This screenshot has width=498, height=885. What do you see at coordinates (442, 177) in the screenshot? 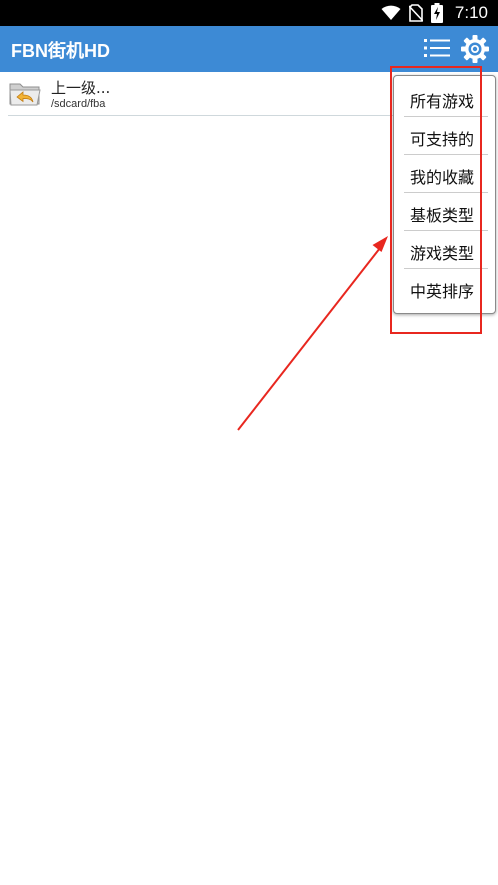
I see `menu-item-label: 我的收藏` at bounding box center [442, 177].